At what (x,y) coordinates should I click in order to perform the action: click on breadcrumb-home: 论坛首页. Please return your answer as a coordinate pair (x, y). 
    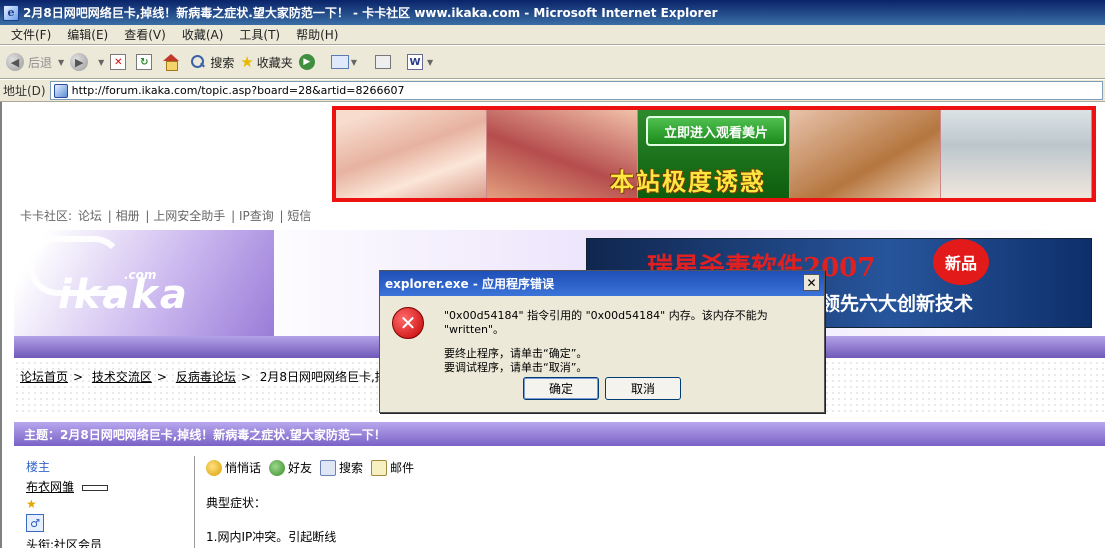
    Looking at the image, I should click on (44, 377).